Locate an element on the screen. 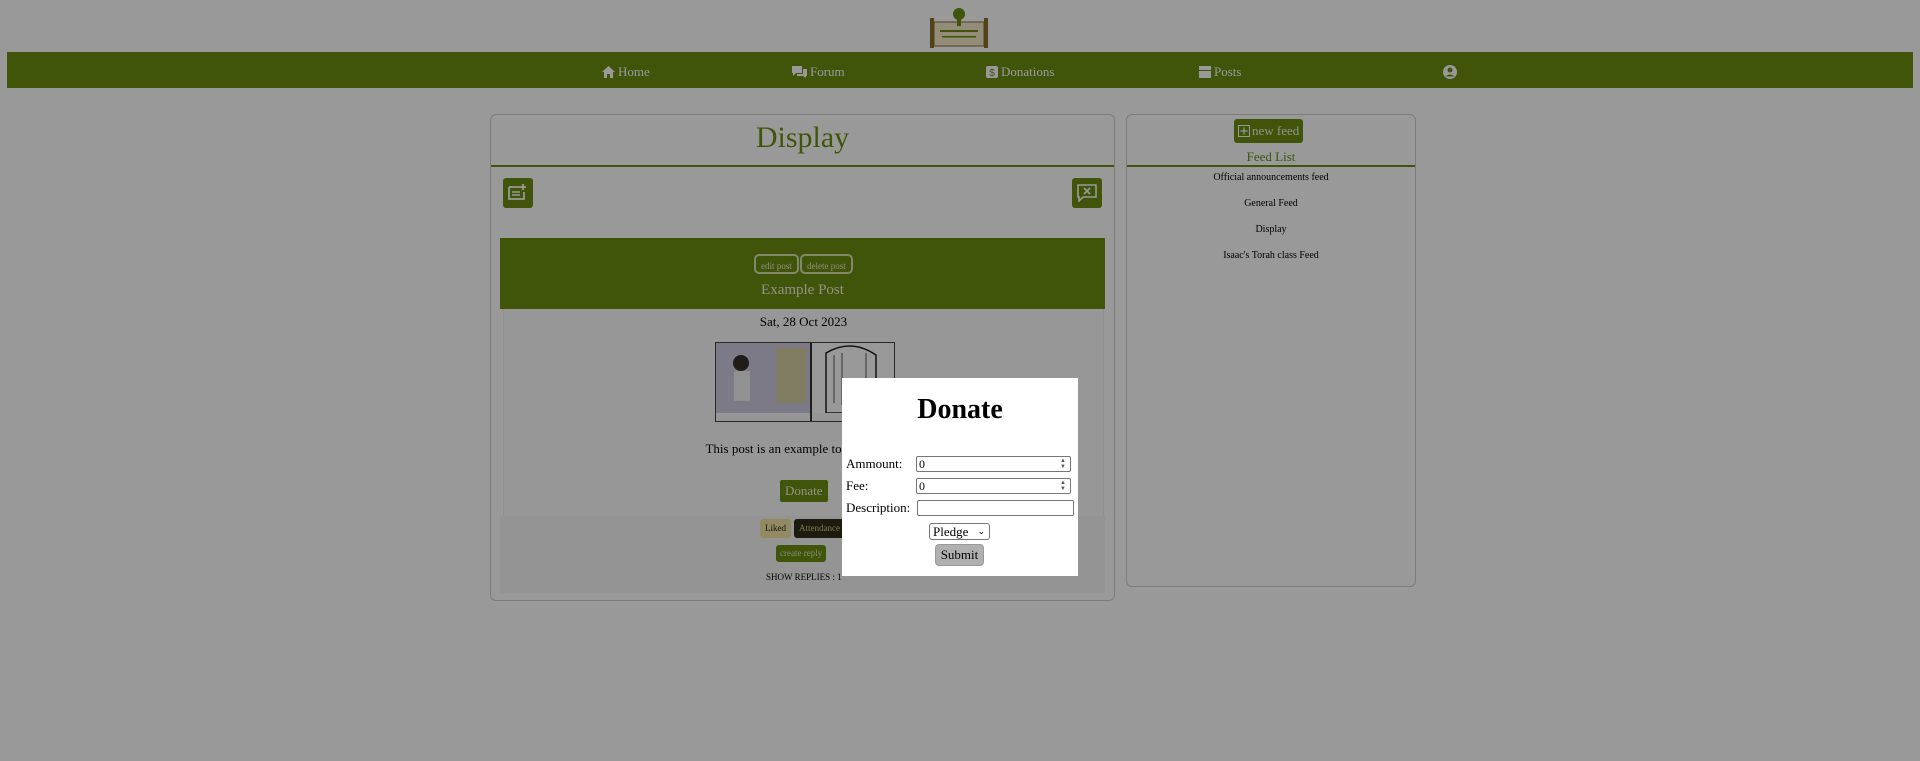  modal-title: Donate is located at coordinates (960, 409).